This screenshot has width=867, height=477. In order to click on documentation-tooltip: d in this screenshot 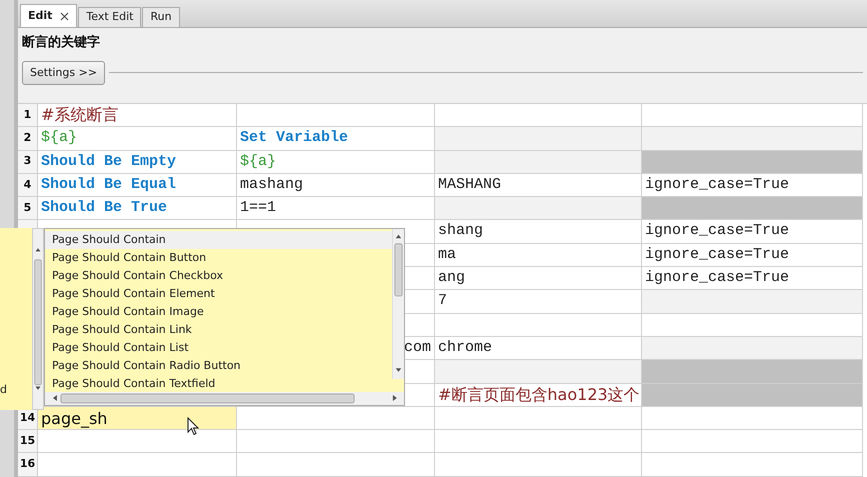, I will do `click(16, 319)`.